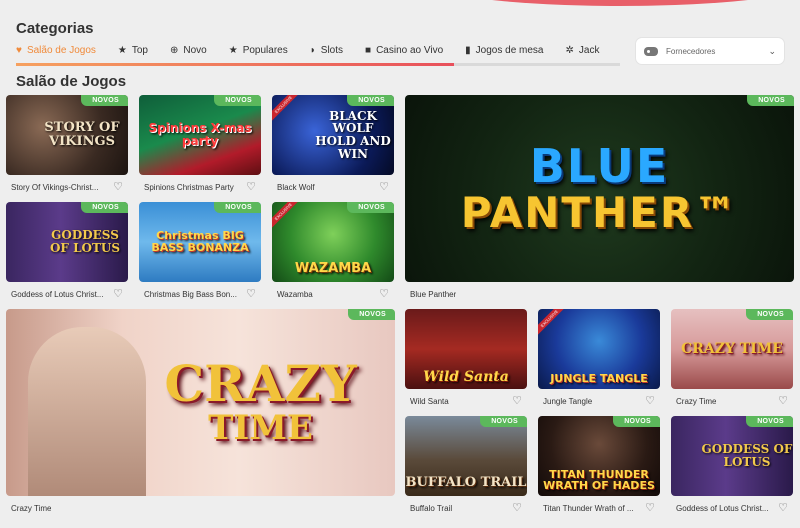 Image resolution: width=800 pixels, height=528 pixels. I want to click on game-name: Blue Panther, so click(433, 294).